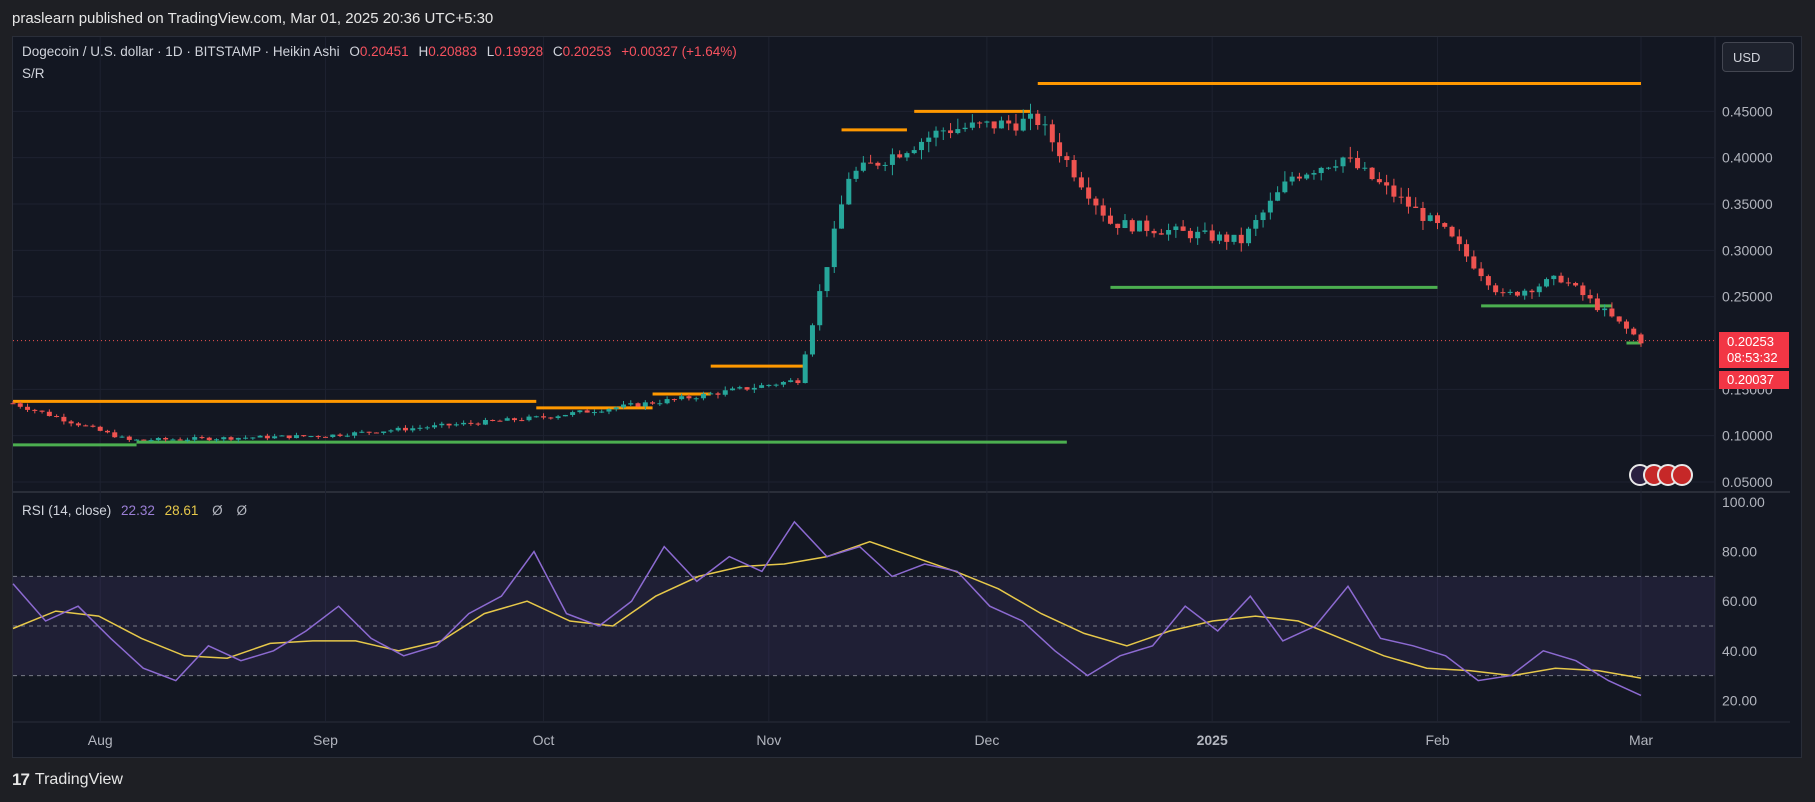 The width and height of the screenshot is (1815, 802). I want to click on price-tick-label: 0.35000, so click(1747, 204).